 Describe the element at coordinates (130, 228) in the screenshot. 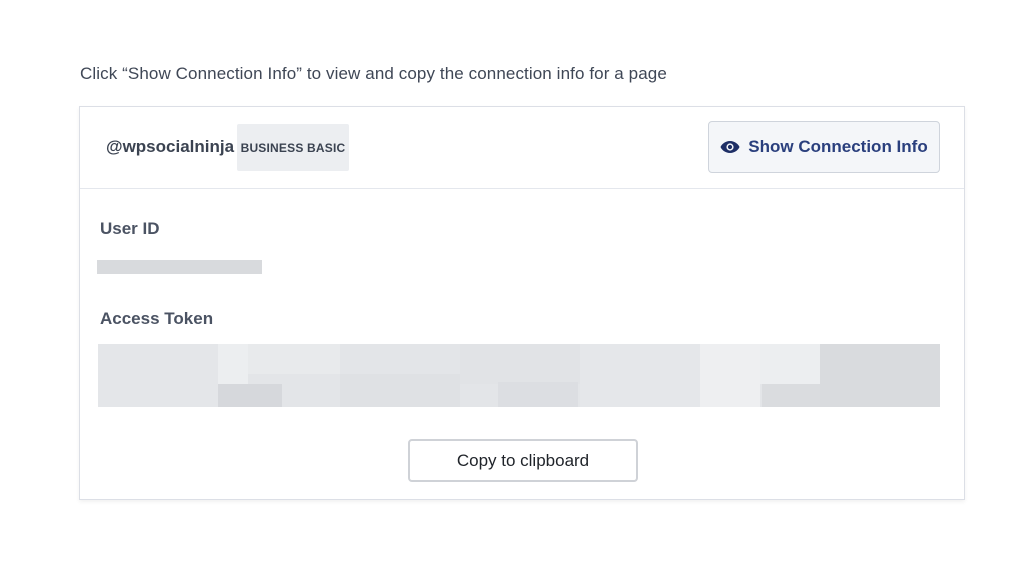

I see `user-id-label: User ID` at that location.